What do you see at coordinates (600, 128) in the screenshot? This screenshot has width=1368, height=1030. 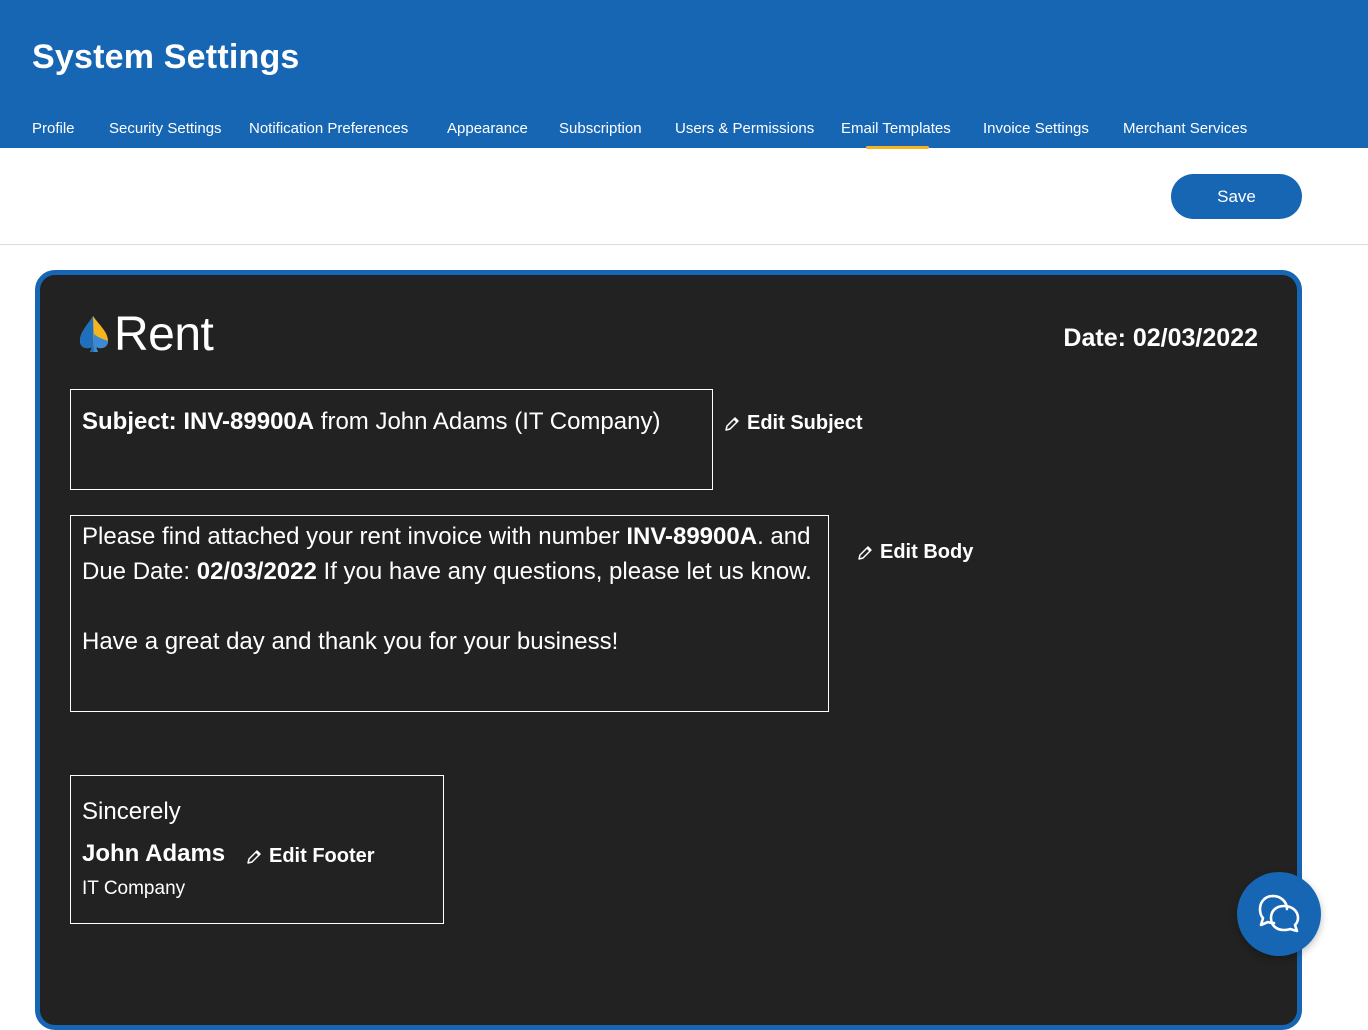 I see `tab-subscription: Subscription` at bounding box center [600, 128].